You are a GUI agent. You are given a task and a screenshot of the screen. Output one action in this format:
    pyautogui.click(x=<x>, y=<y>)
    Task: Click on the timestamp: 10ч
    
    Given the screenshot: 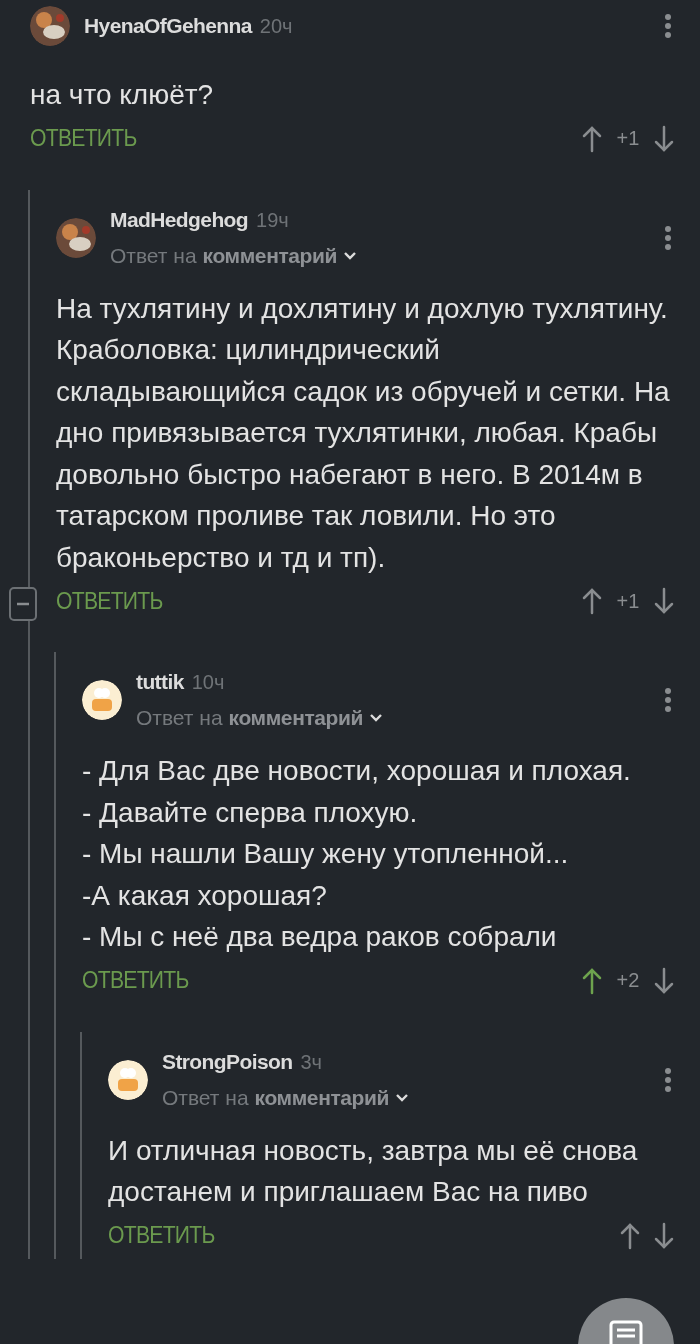 What is the action you would take?
    pyautogui.click(x=208, y=682)
    